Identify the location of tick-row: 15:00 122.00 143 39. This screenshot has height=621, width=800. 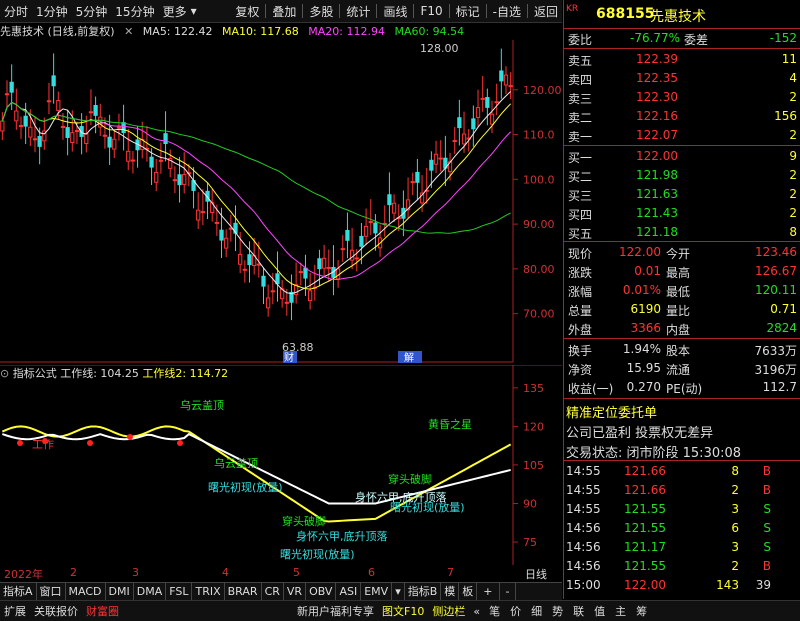
(682, 586).